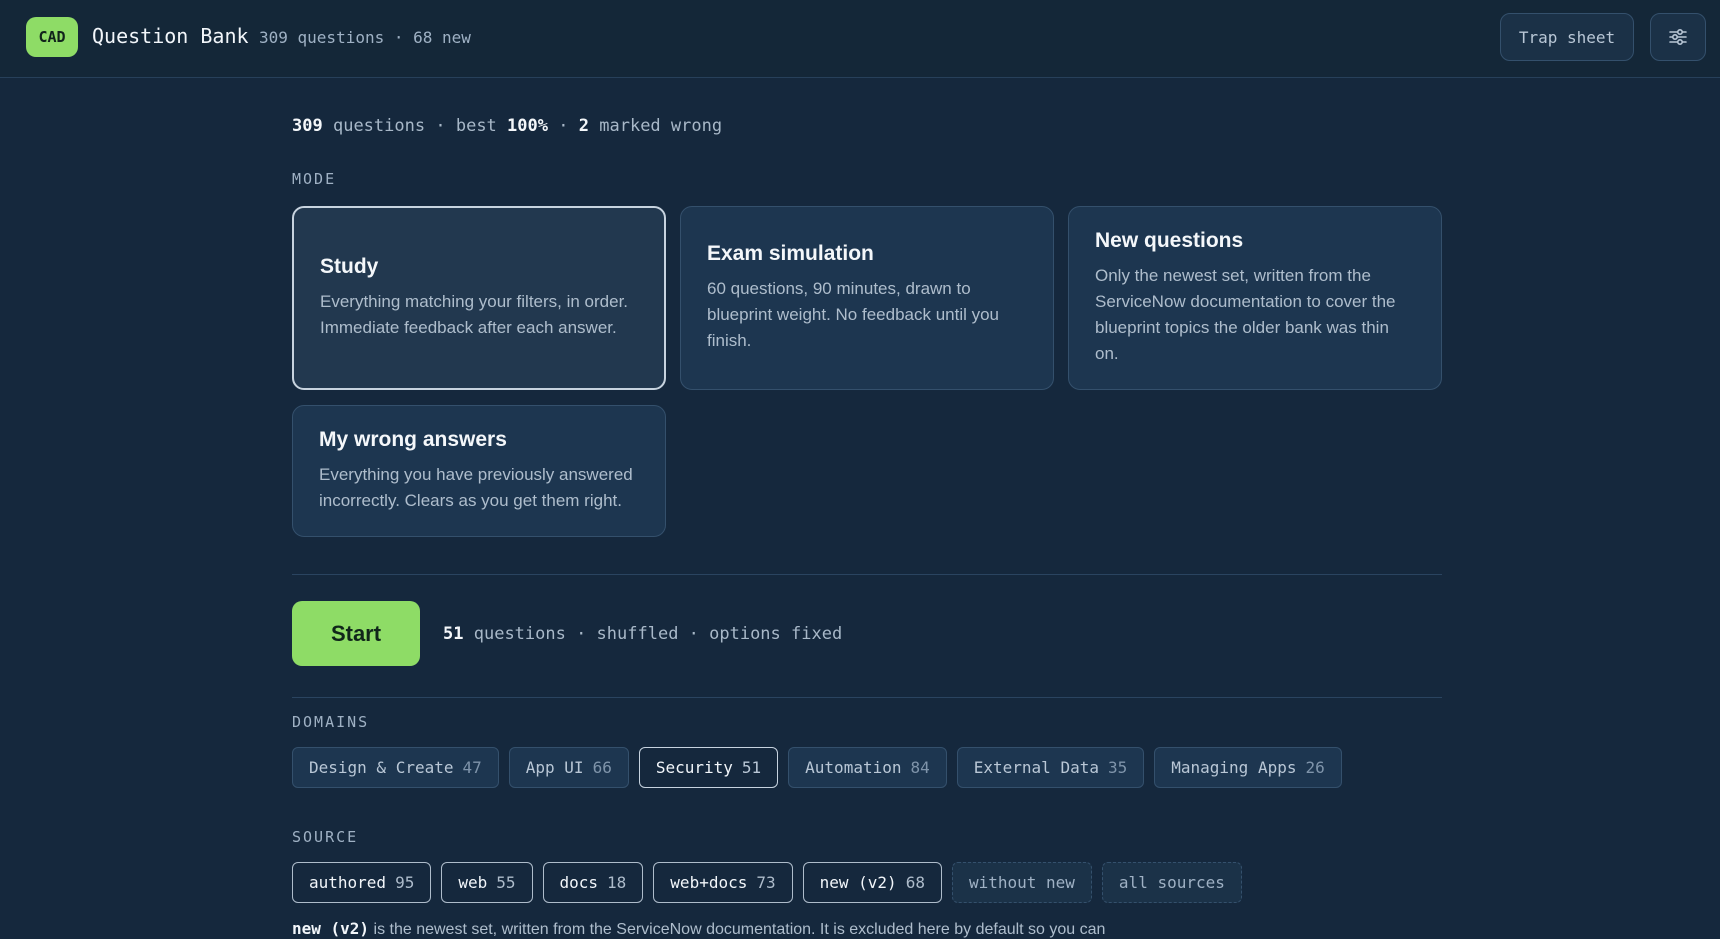  What do you see at coordinates (1234, 767) in the screenshot?
I see `chip-label: Managing Apps` at bounding box center [1234, 767].